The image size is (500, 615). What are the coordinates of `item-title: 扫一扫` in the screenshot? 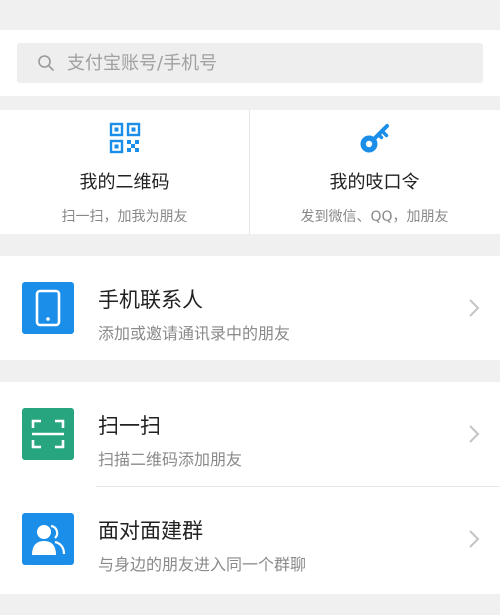 It's located at (129, 426).